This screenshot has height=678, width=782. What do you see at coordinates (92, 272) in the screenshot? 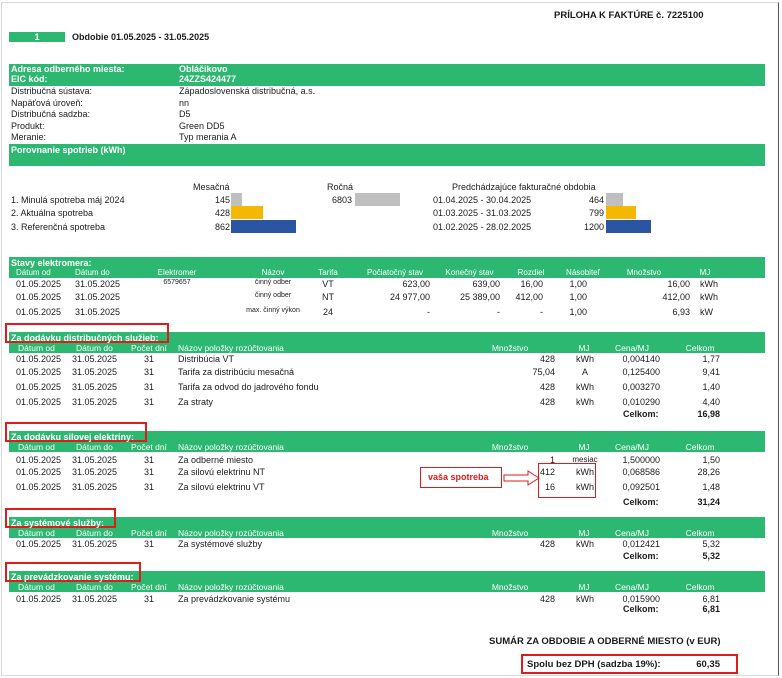
I see `meter-col-header: Dátum do` at bounding box center [92, 272].